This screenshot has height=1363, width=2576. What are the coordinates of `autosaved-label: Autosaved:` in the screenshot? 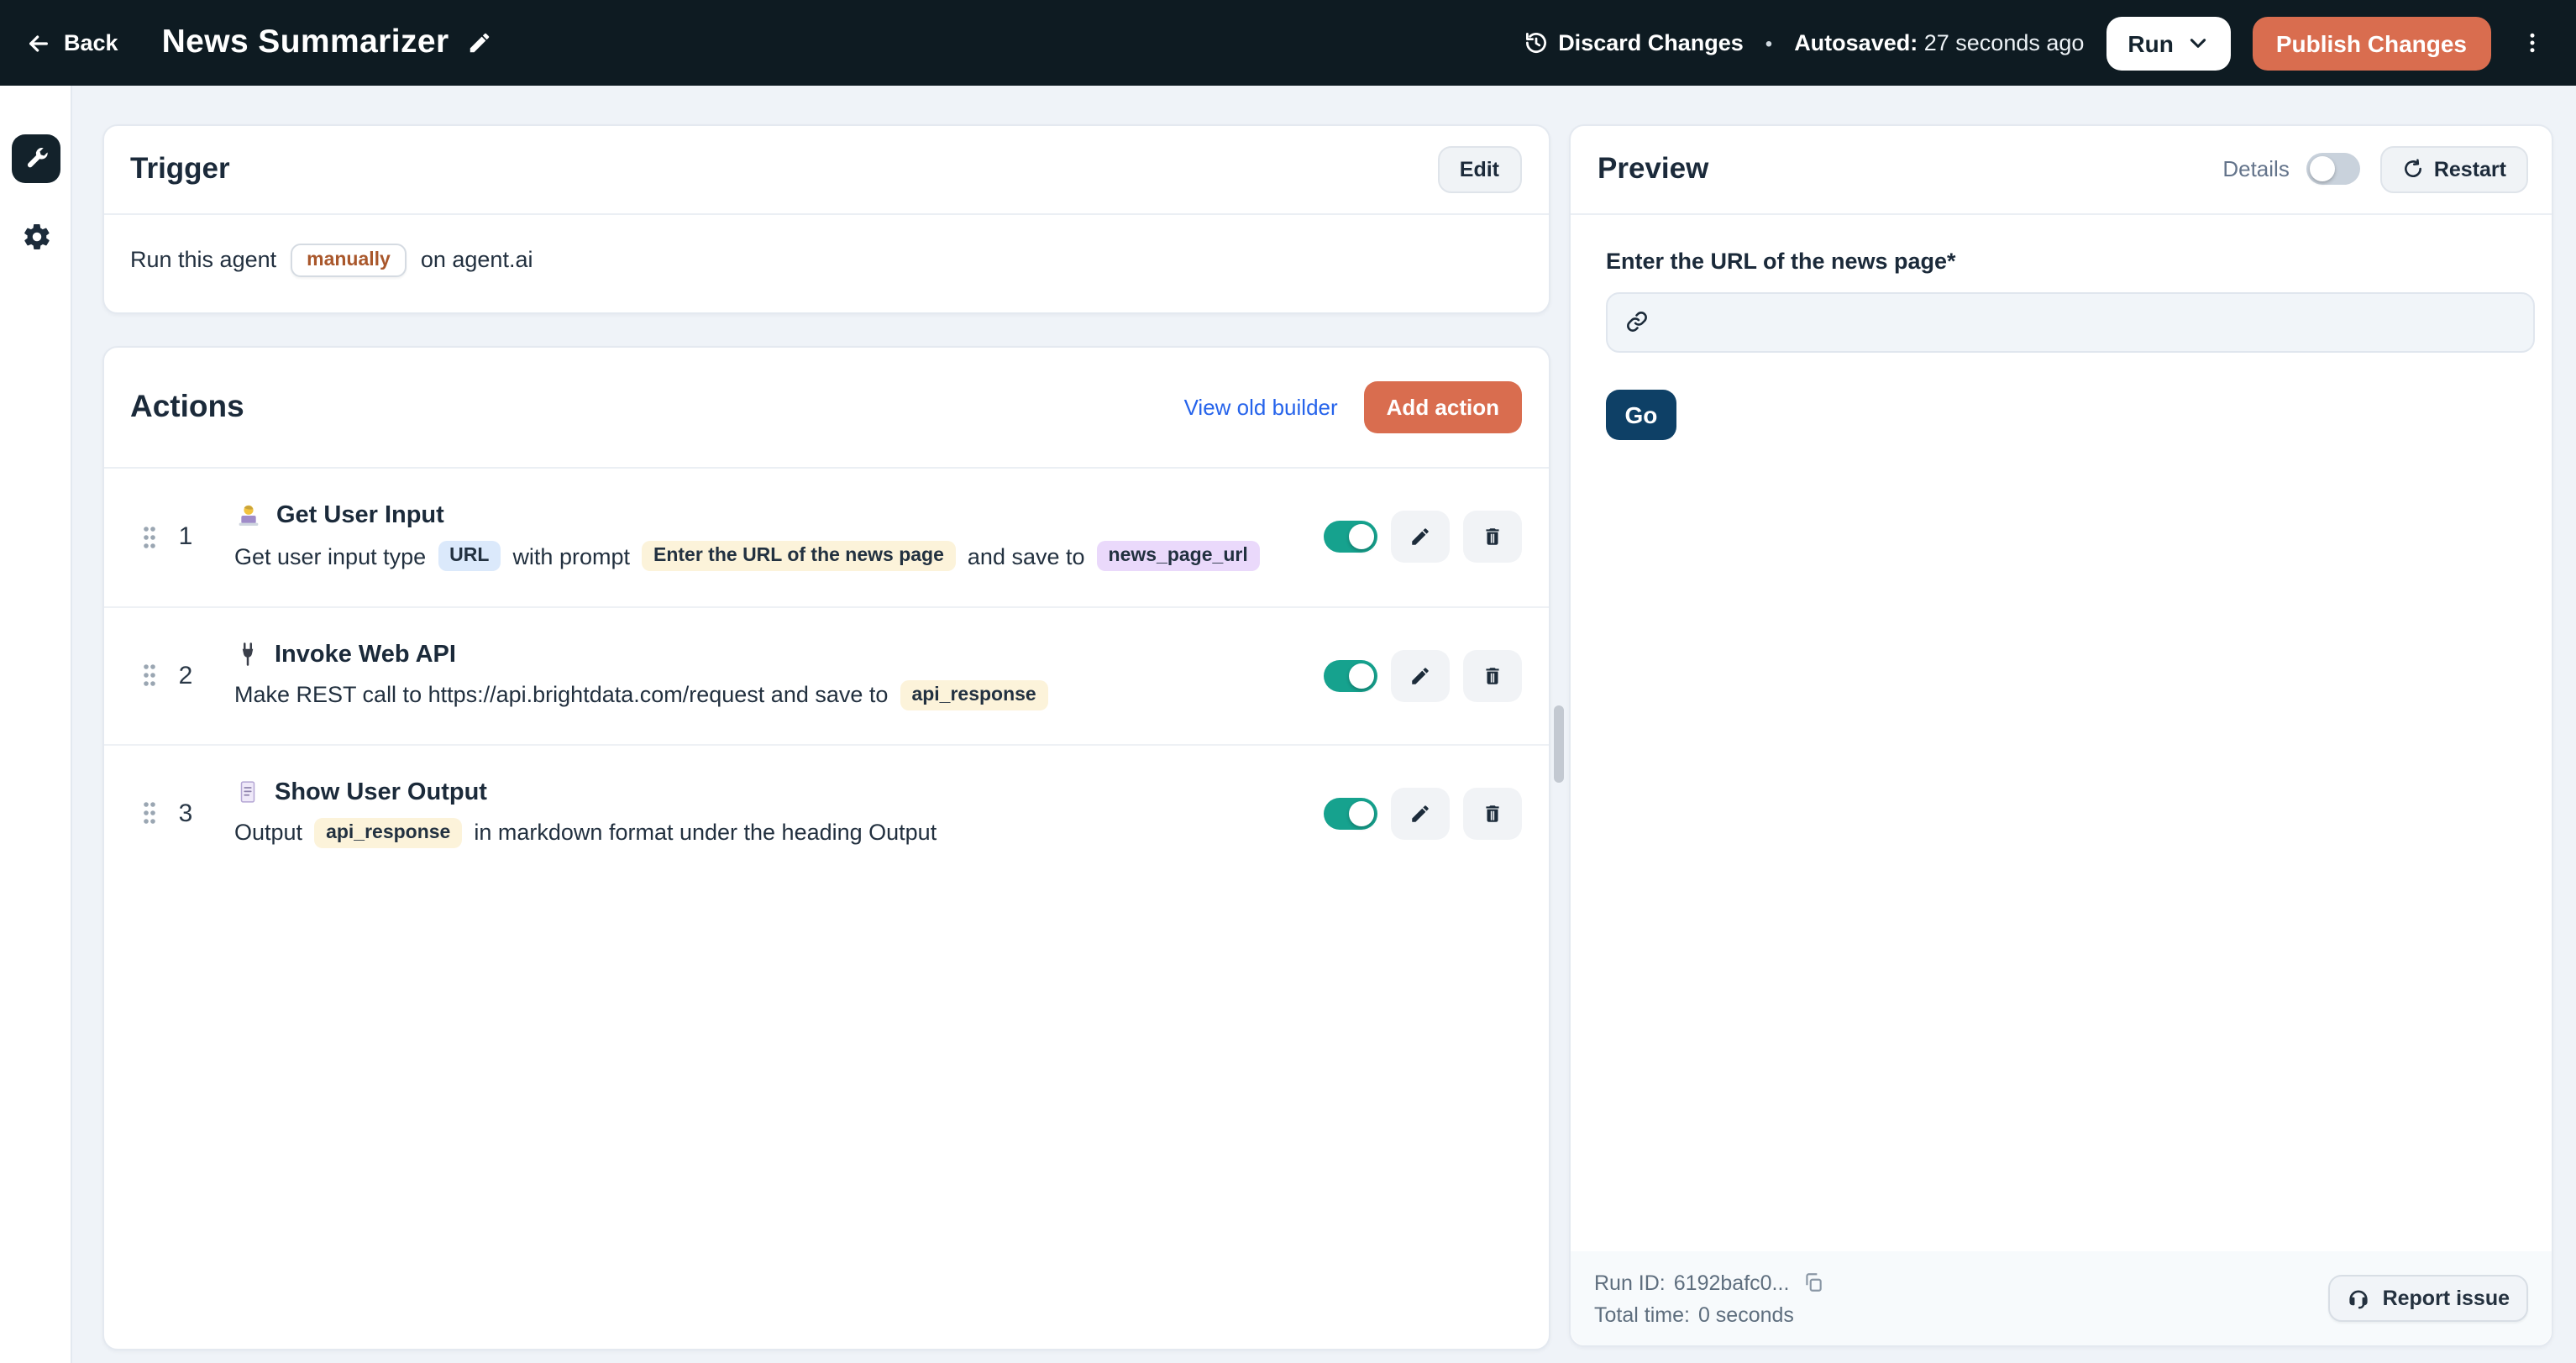 It's located at (1856, 42).